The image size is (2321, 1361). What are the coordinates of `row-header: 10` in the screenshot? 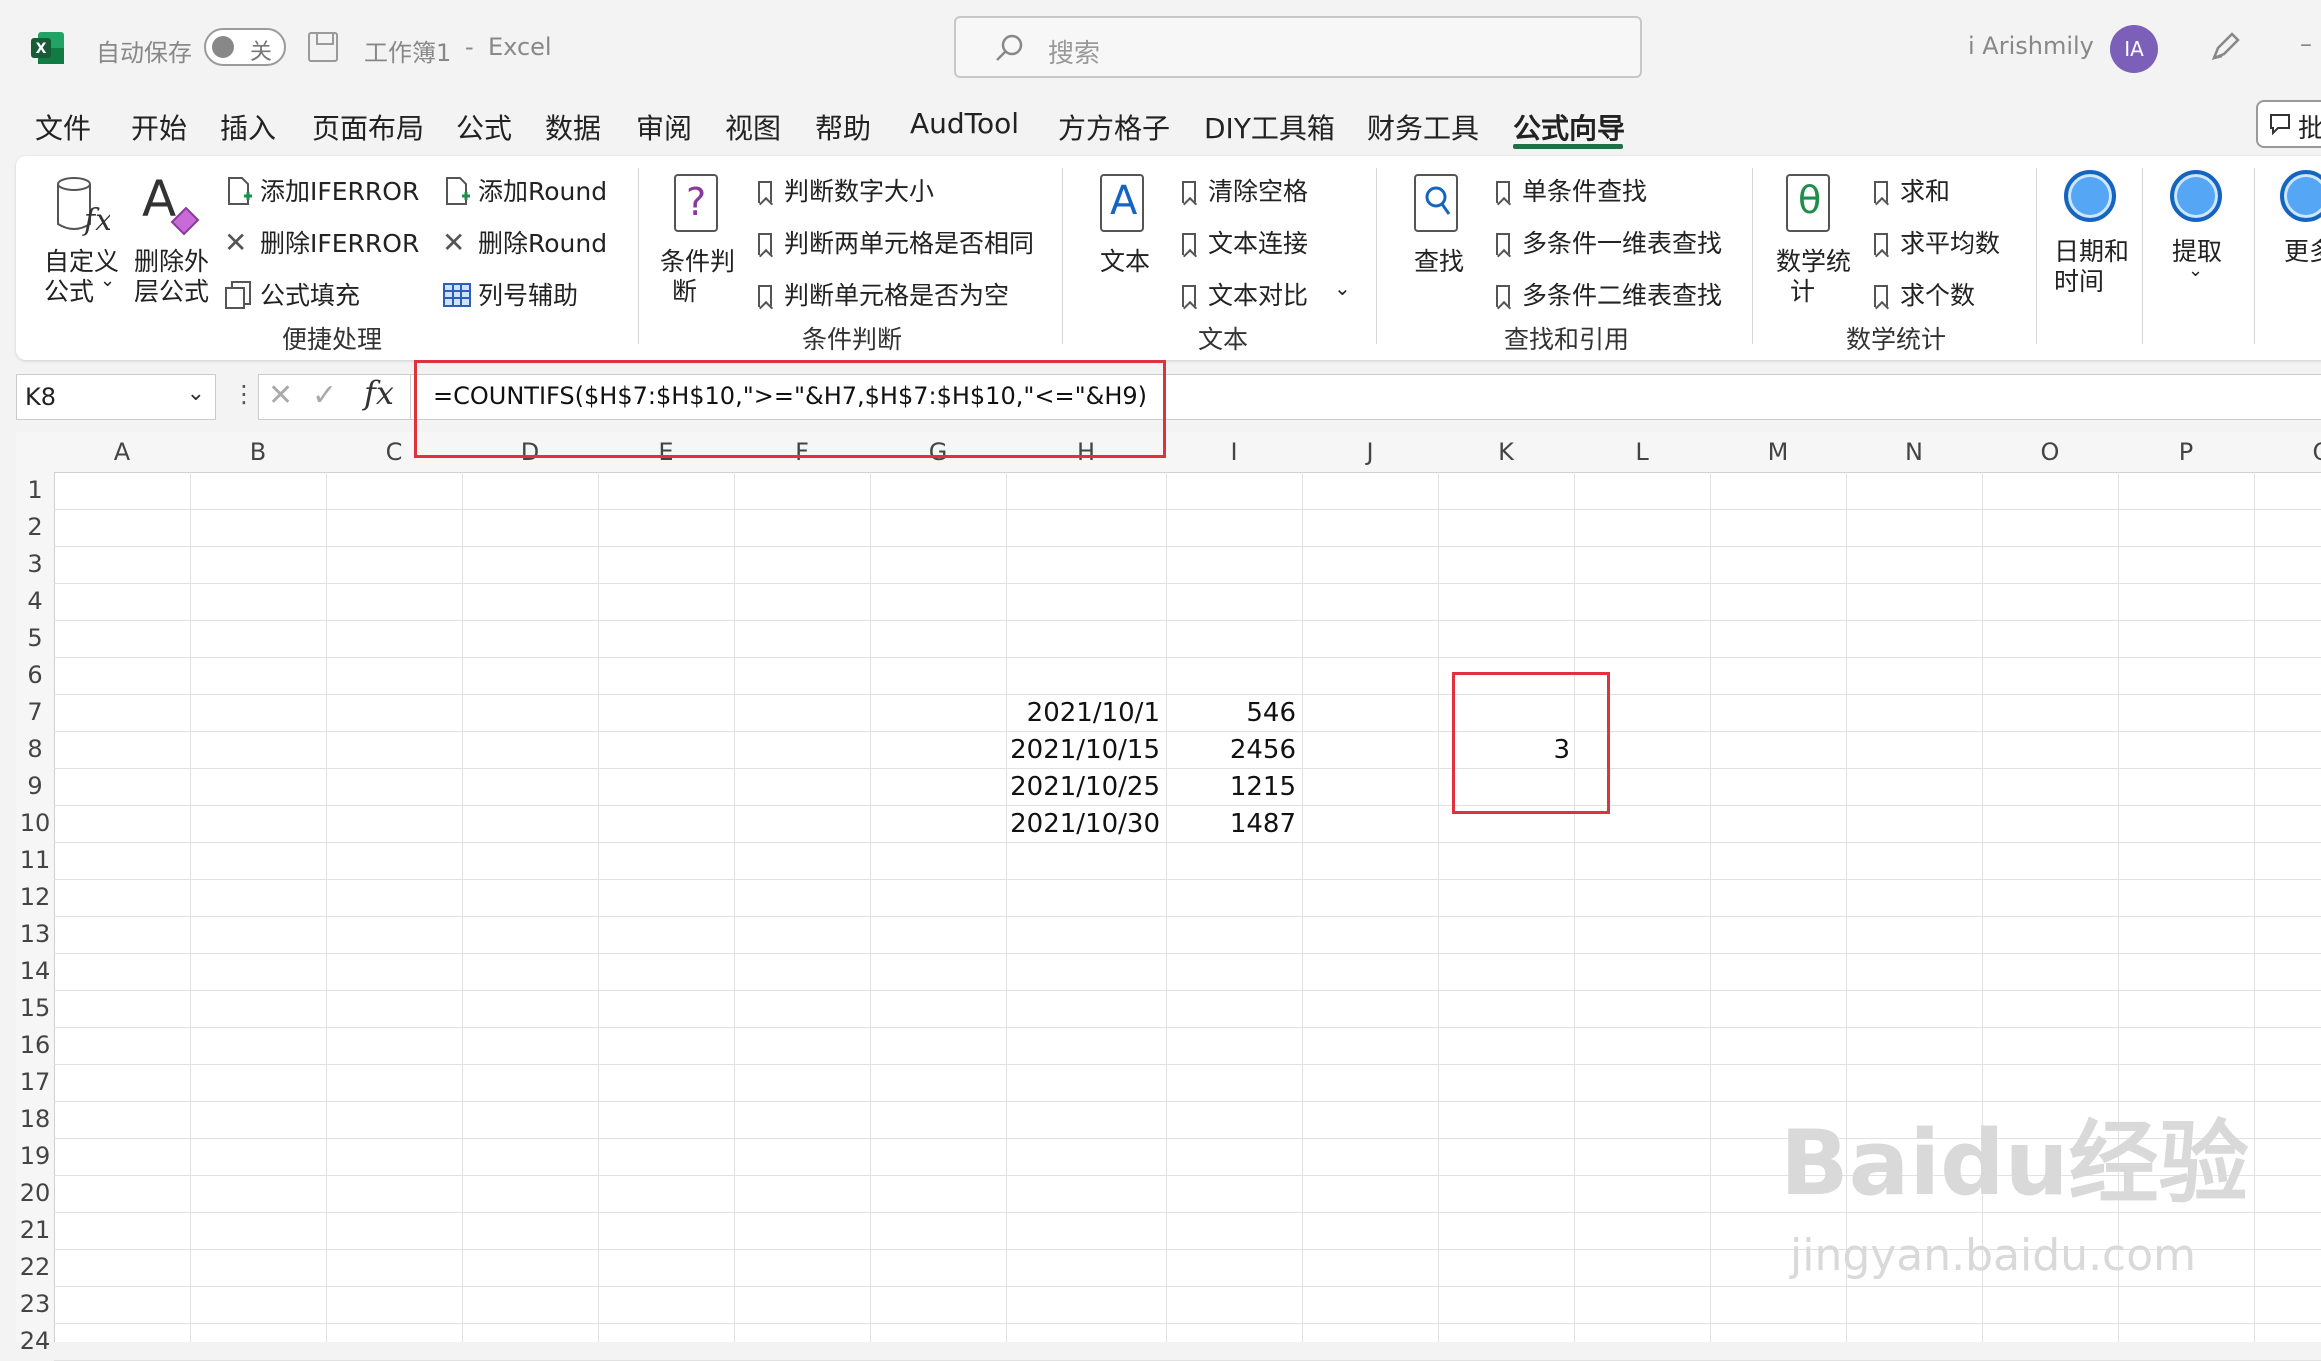 It's located at (35, 823).